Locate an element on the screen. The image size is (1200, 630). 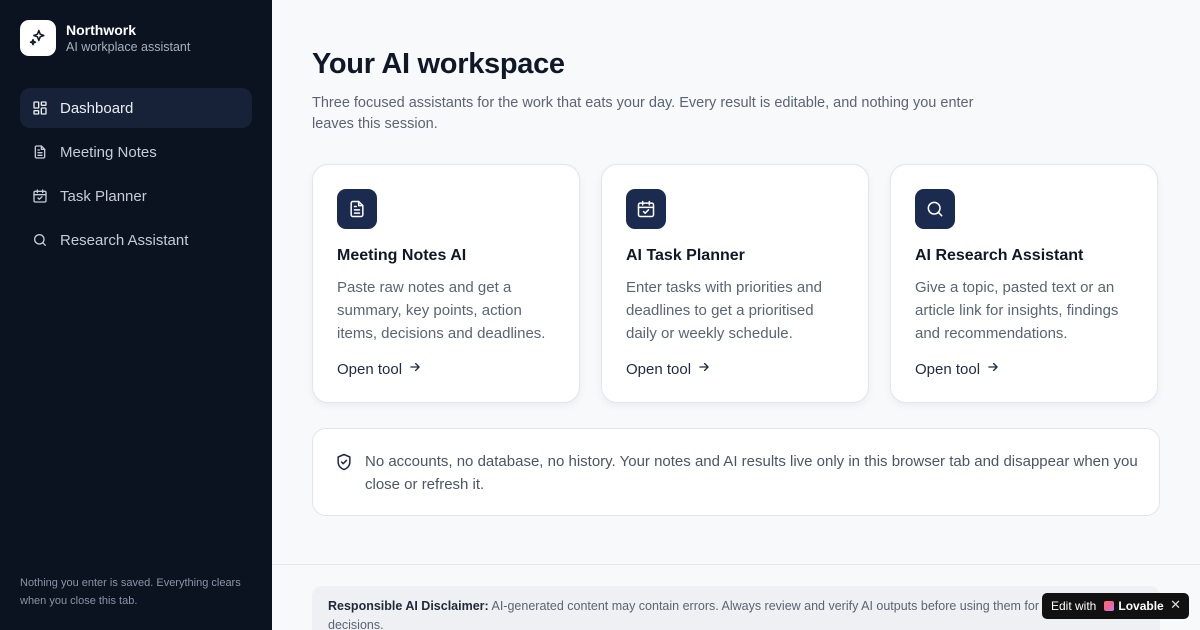
page-title: Your AI workspace is located at coordinates (438, 64).